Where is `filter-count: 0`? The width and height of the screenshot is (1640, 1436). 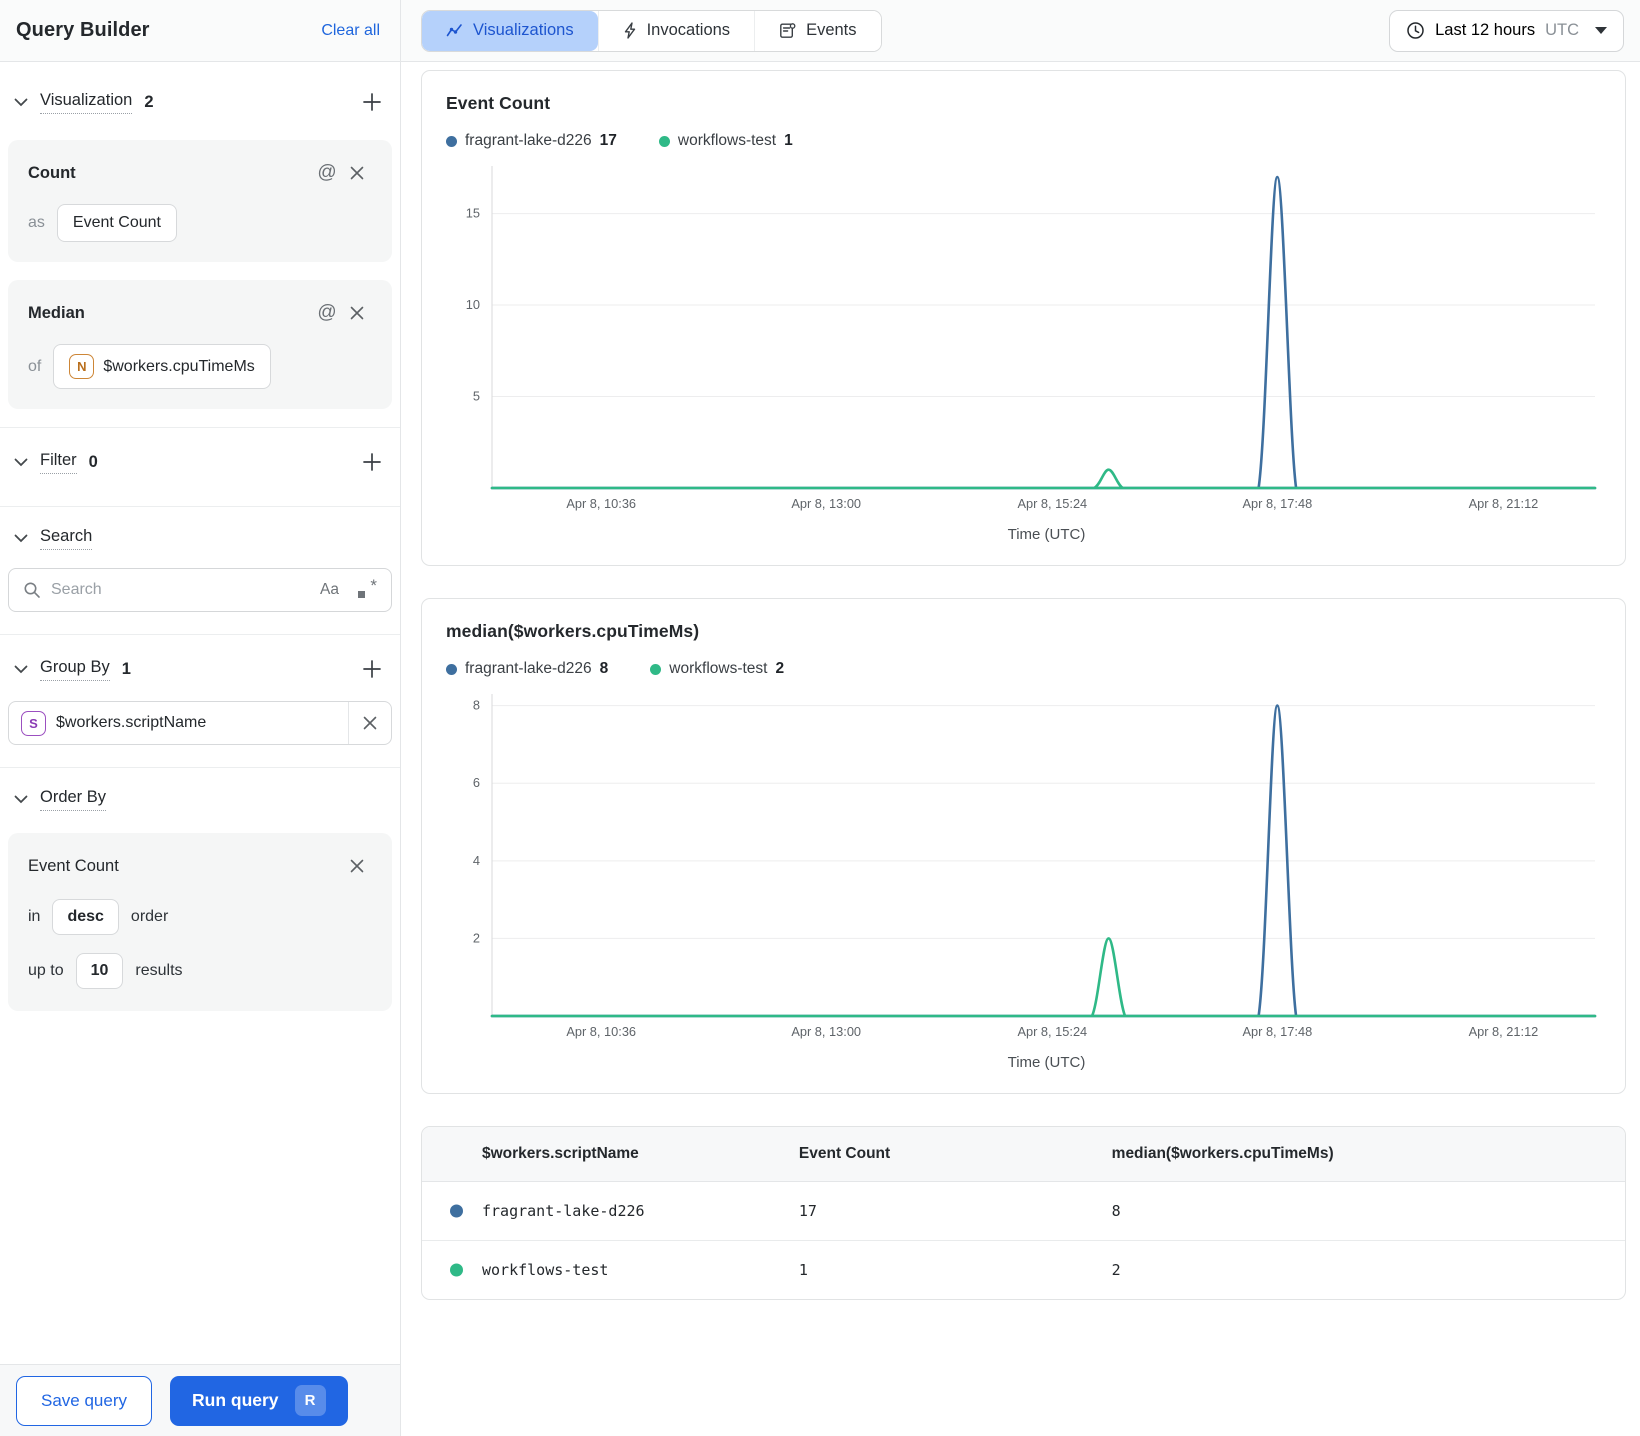
filter-count: 0 is located at coordinates (93, 461).